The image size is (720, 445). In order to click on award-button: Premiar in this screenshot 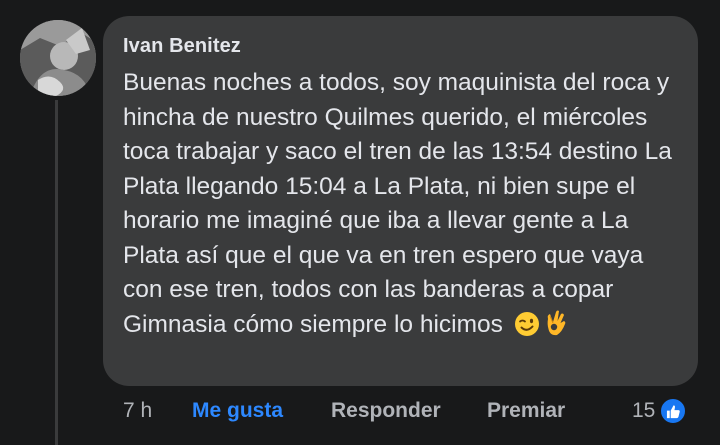, I will do `click(526, 411)`.